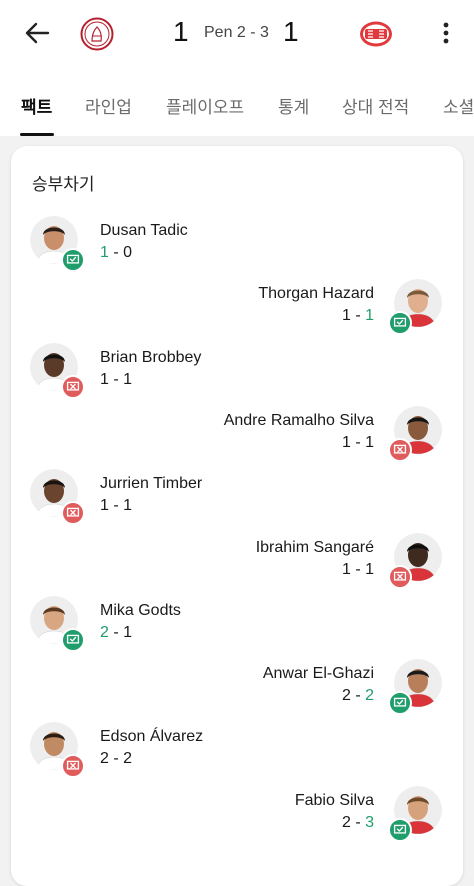  What do you see at coordinates (128, 252) in the screenshot?
I see `away-running-score: 0` at bounding box center [128, 252].